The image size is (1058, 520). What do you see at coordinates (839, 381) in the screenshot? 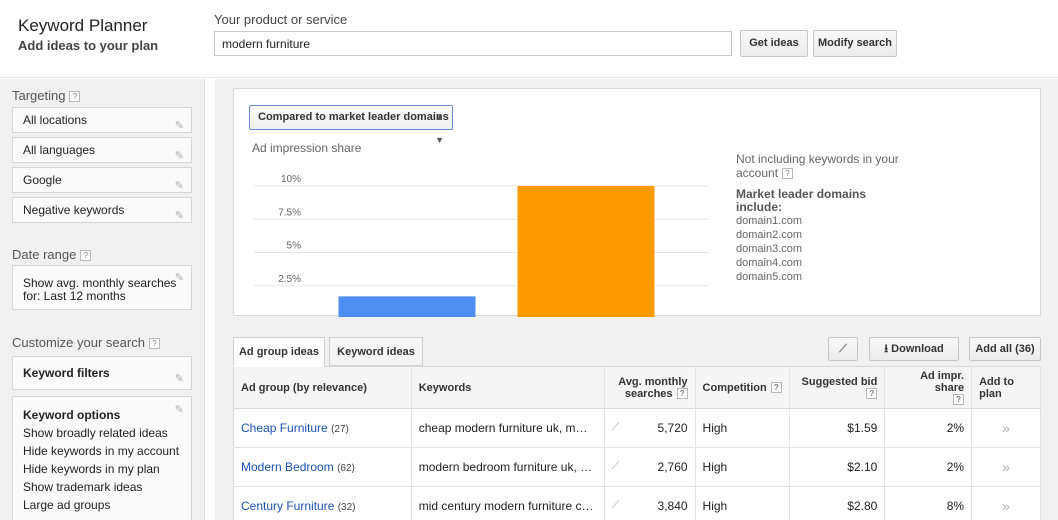
I see `col-label: Suggested bid` at bounding box center [839, 381].